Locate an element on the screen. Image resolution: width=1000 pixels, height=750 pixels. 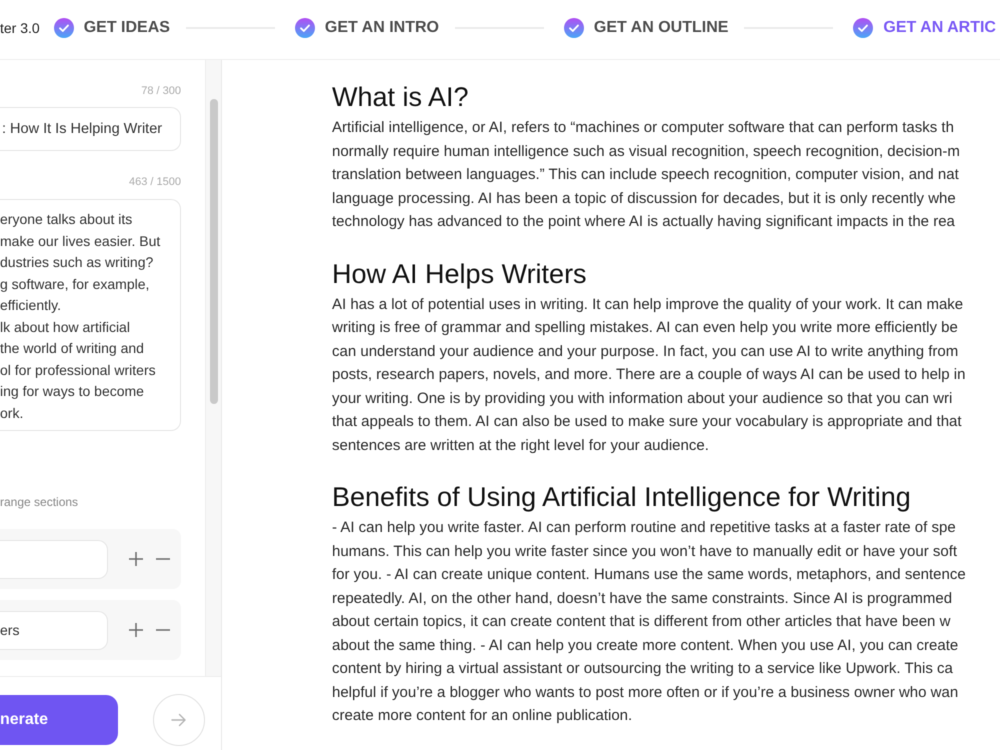
paragraph: AI has a lot of potential uses in writing. It can help improve the quality of your work. It can make writing is free of grammar and spelling mistakes. AI can even help you write more efficiently be can understand your audience and your purpose. In fact, you can use AI to write anything from posts, research papers, novels, and more. There are a couple of ways AI can be used to help in your writing. One is by providing you with information about your audience so that you can wri that appeals to them. AI can also be used to make sure your vocabulary is appropriate and that sentences are written at the right level for your audience. is located at coordinates (649, 375).